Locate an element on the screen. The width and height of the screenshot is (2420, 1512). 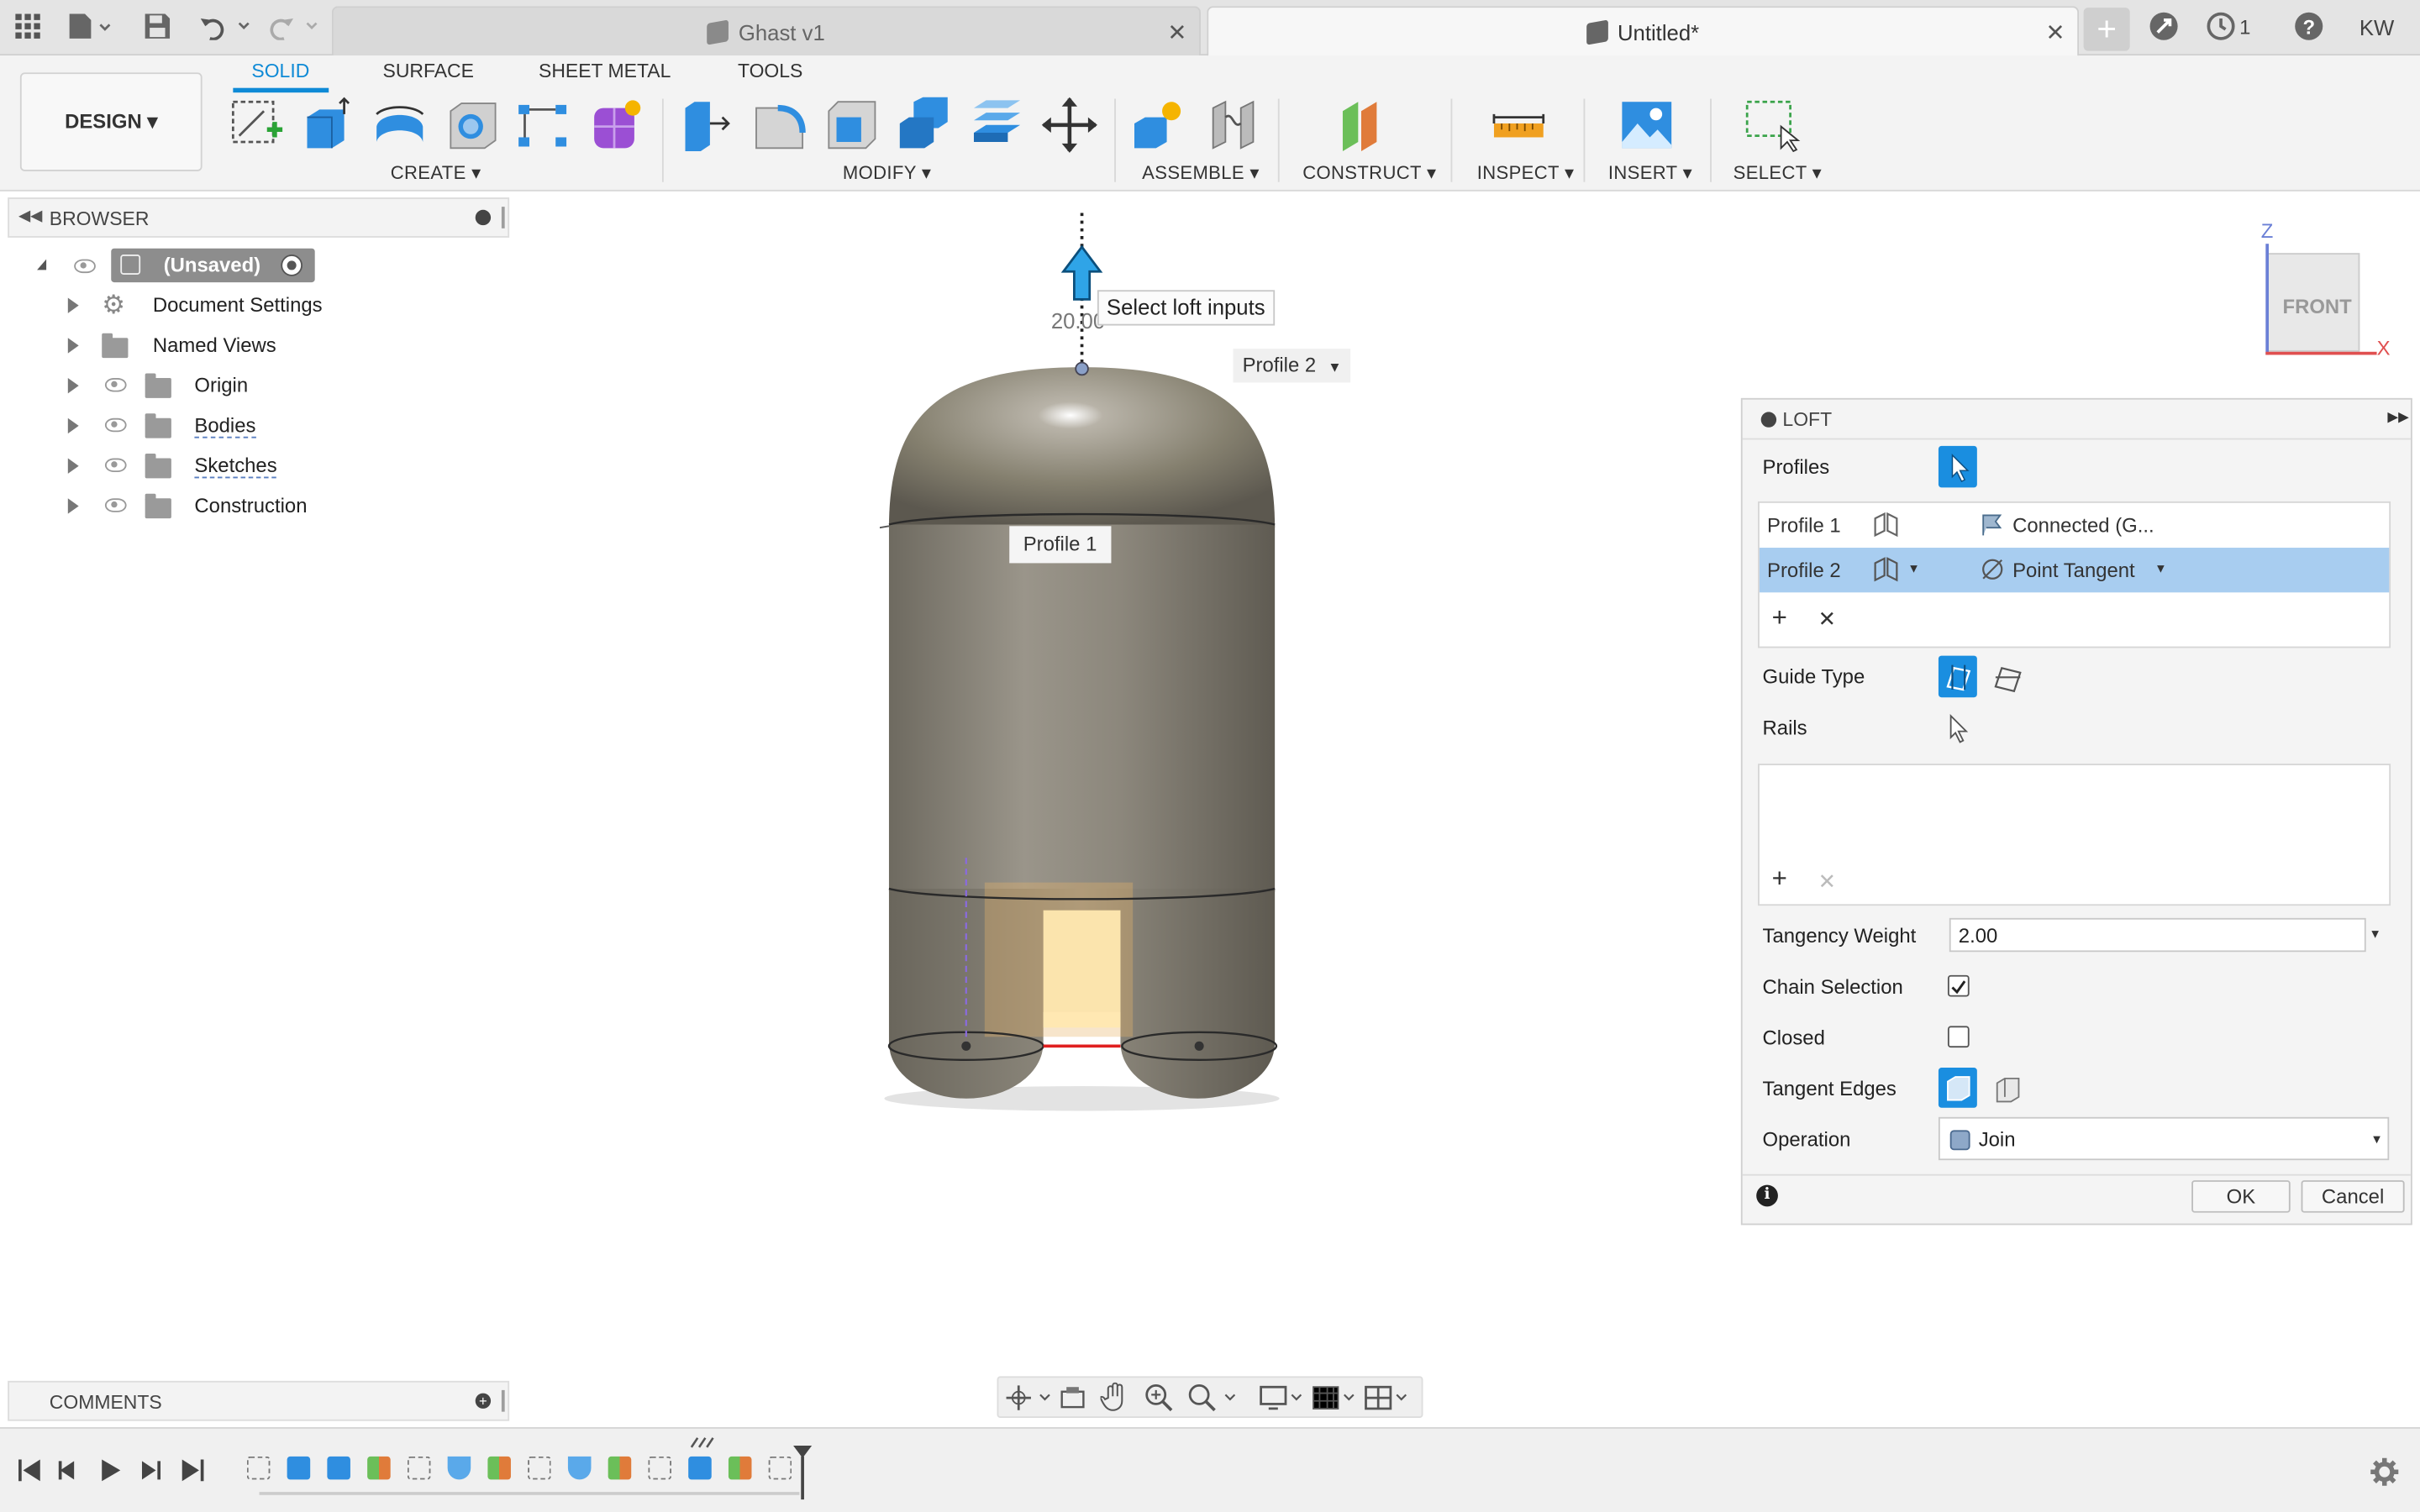
extrude-icon is located at coordinates (326, 125).